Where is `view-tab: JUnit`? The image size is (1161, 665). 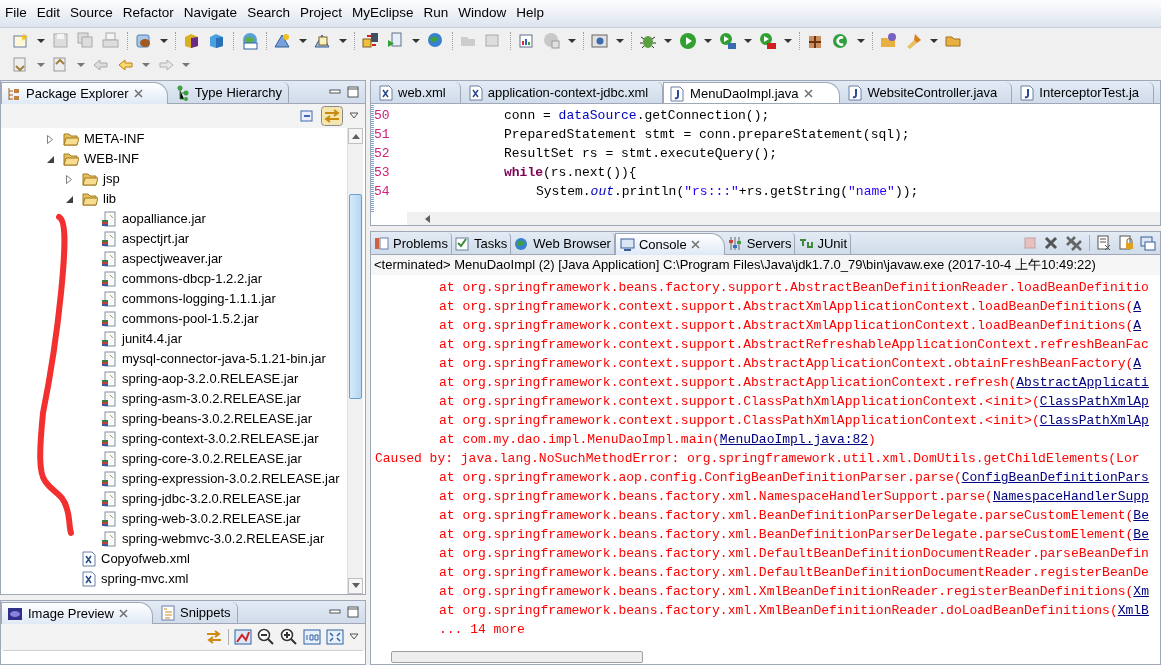
view-tab: JUnit is located at coordinates (823, 243).